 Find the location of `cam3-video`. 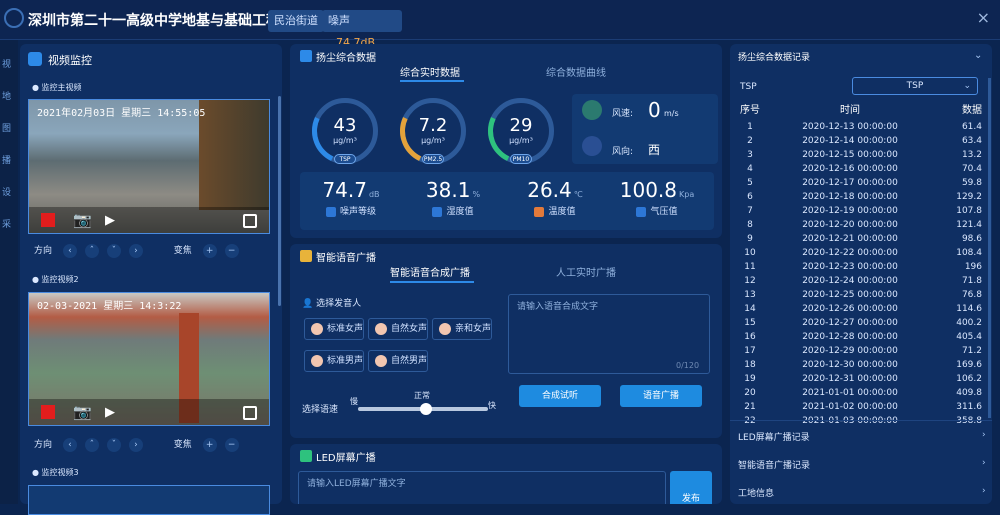

cam3-video is located at coordinates (149, 500).